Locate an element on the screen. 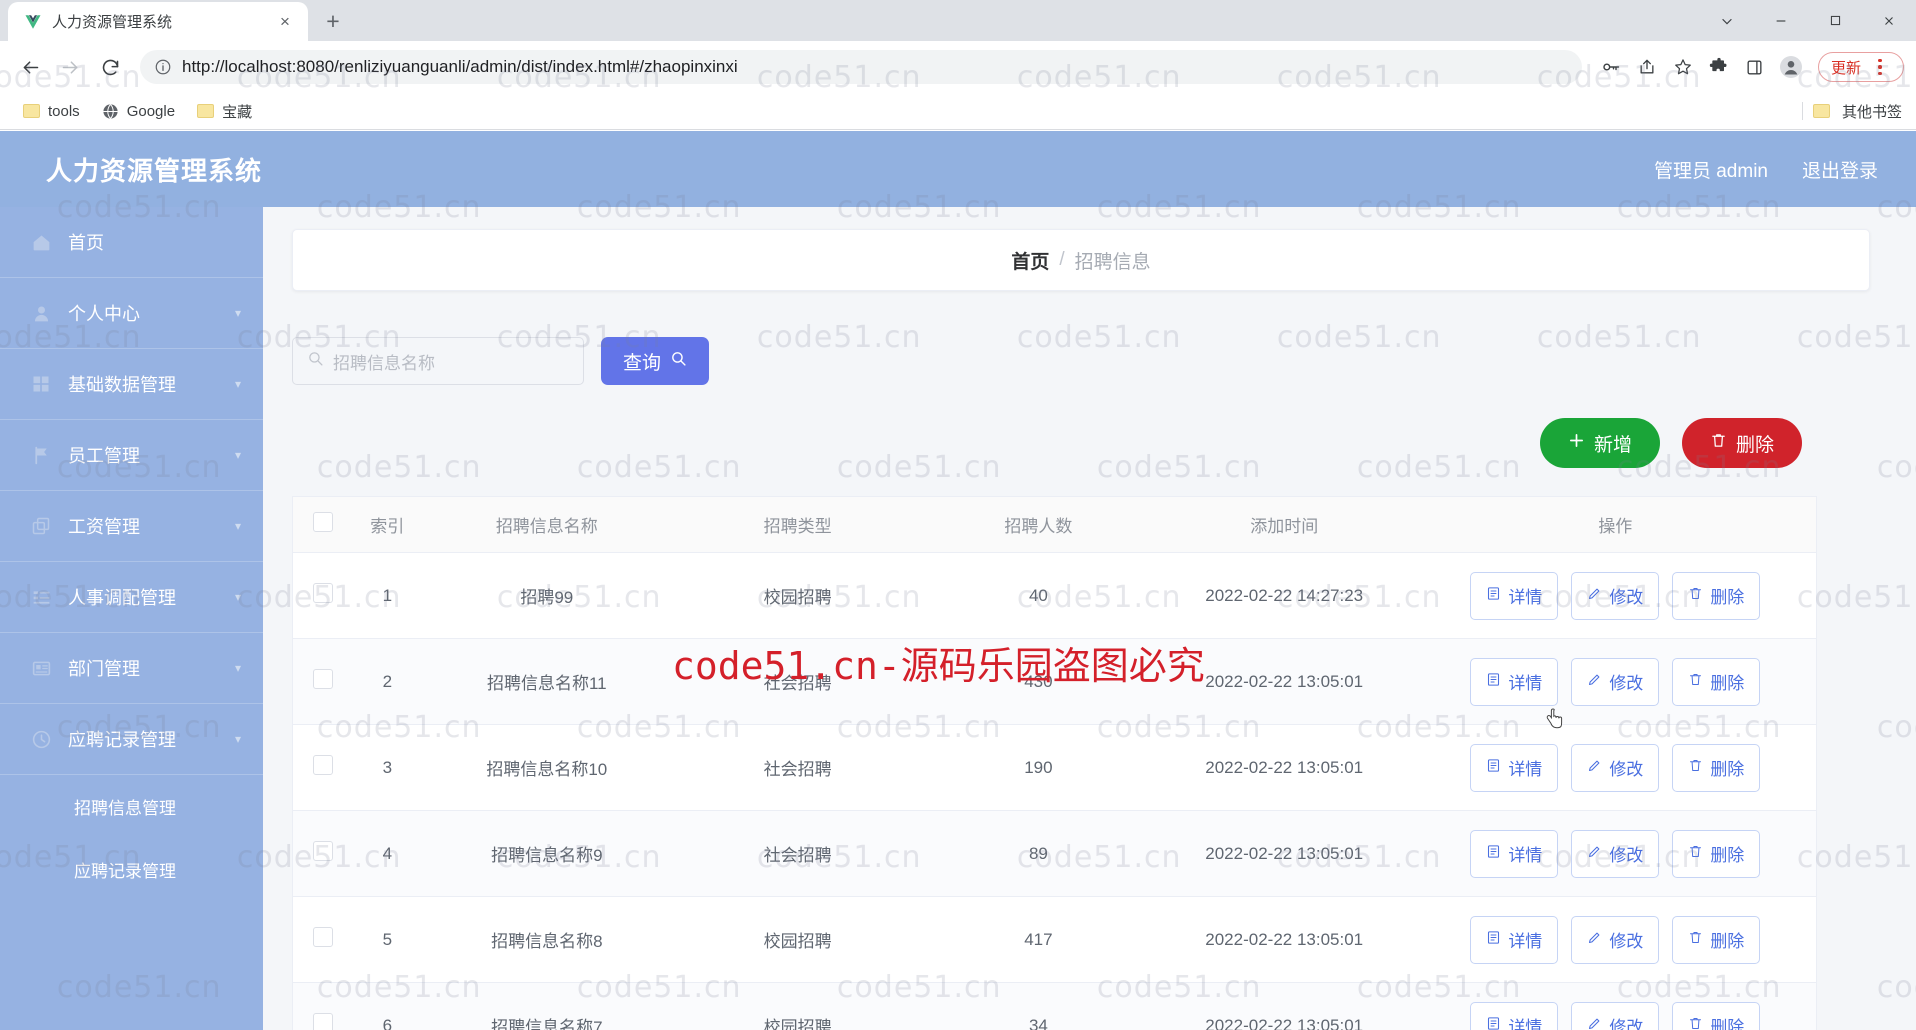 The height and width of the screenshot is (1030, 1916). chrome-menu-icon is located at coordinates (1880, 67).